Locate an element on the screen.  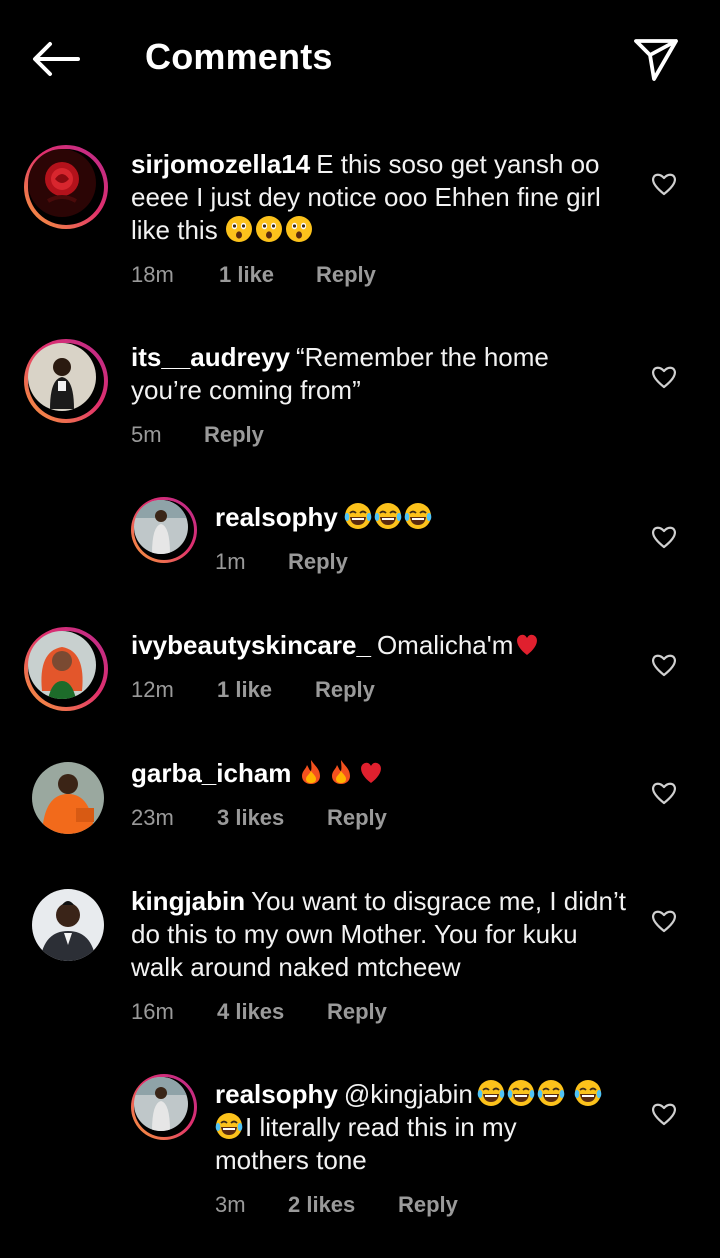
comment-meta: 23m 3 likes Reply is located at coordinates (259, 818).